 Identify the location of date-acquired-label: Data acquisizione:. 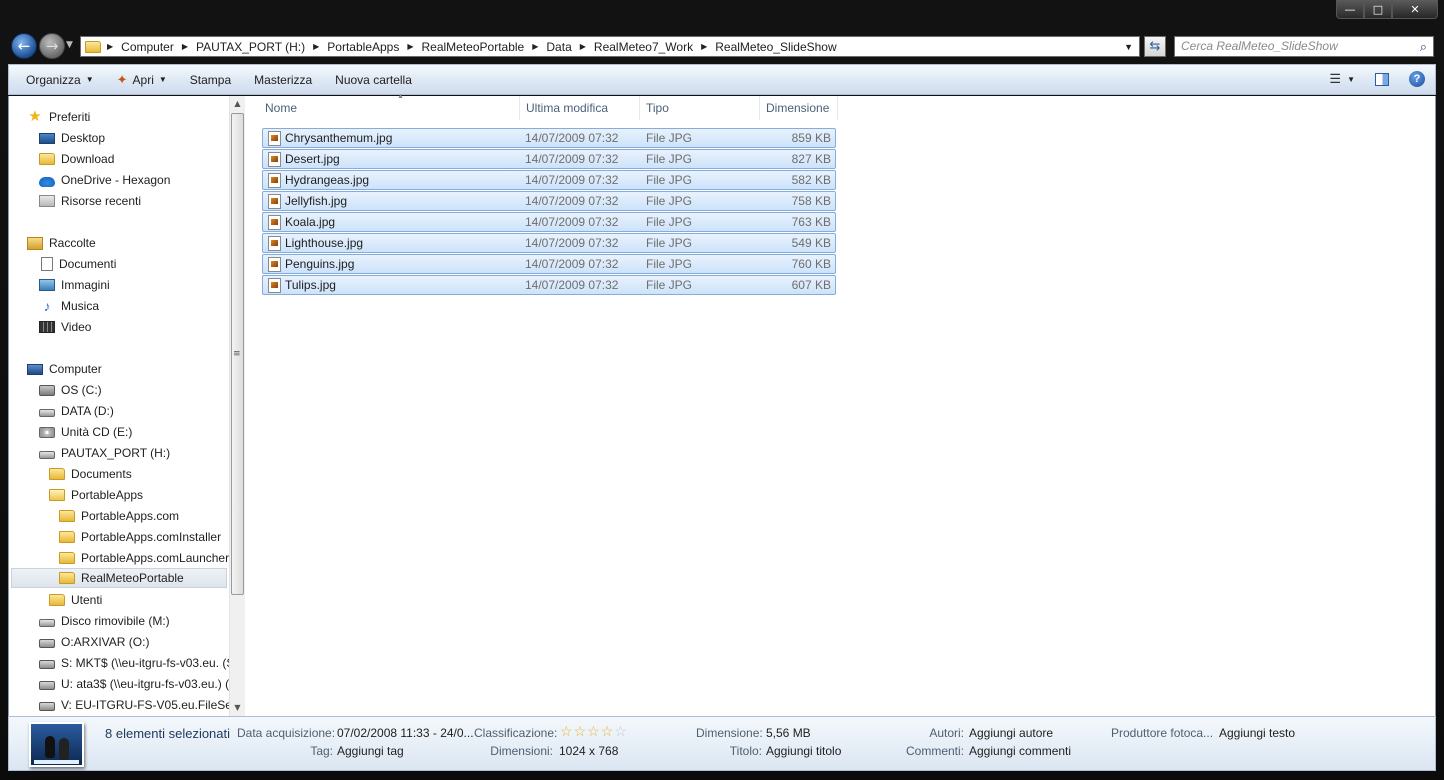
(286, 733).